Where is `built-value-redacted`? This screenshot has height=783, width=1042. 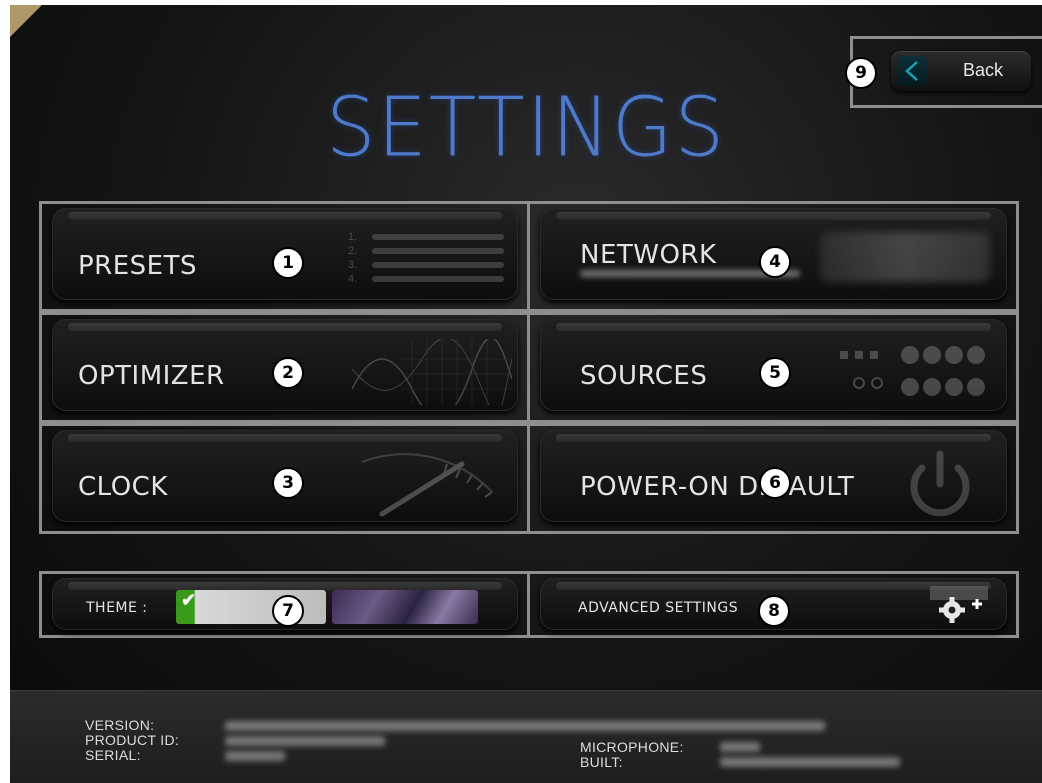
built-value-redacted is located at coordinates (810, 762).